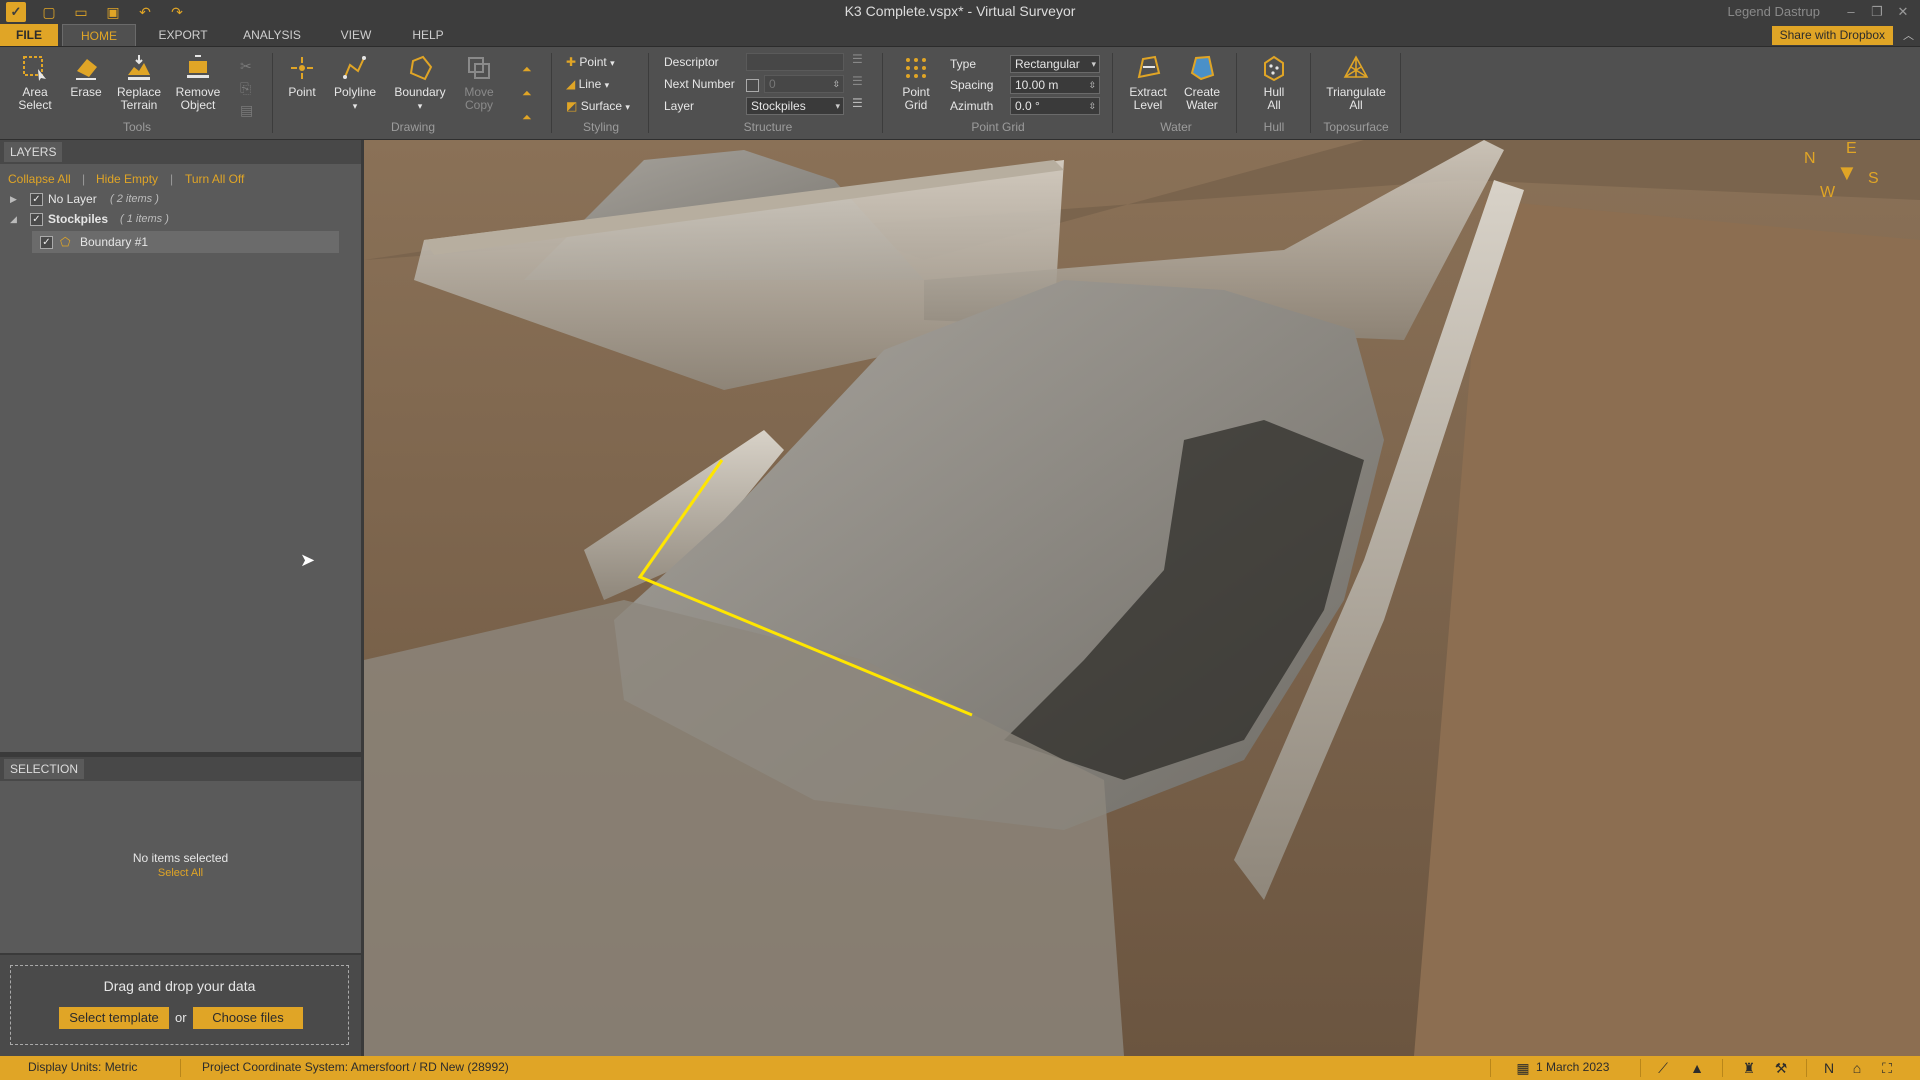 The image size is (1920, 1080). I want to click on point-grid-button: Point Grid, so click(916, 82).